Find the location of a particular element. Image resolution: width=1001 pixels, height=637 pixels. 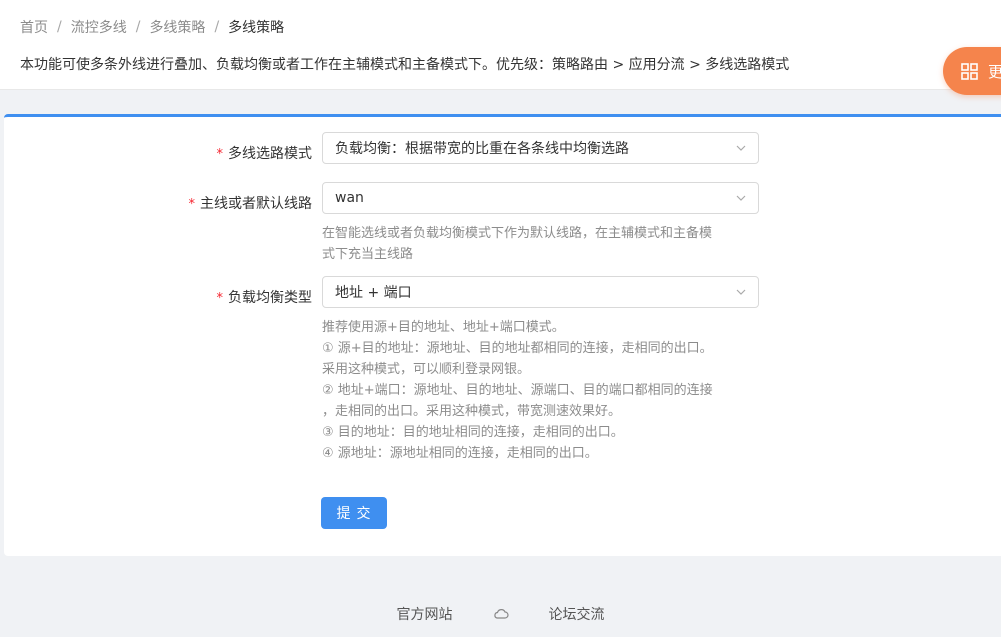

footer: 官方网站 论坛交流 is located at coordinates (500, 614).